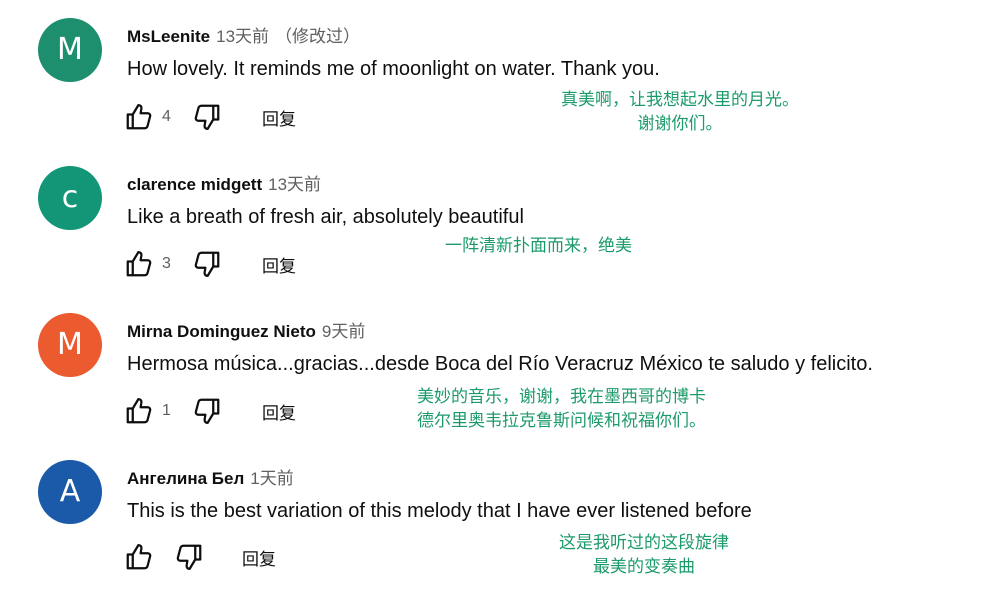 The image size is (1000, 589). I want to click on comment-meta: MsLeenite 13天前 （修改过）, so click(243, 34).